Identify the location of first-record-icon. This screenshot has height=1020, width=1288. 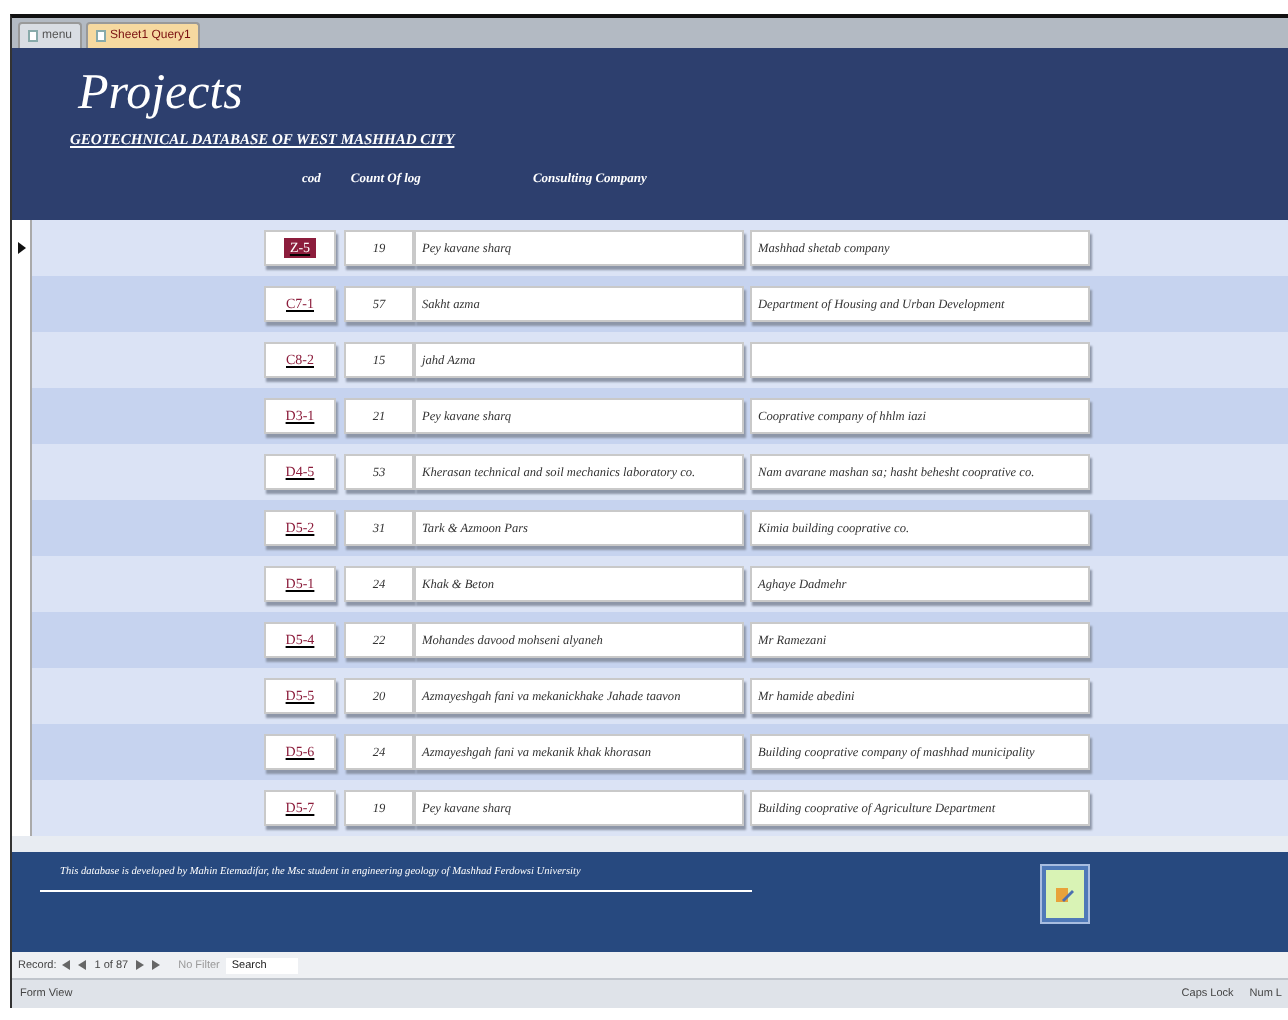
(67, 965).